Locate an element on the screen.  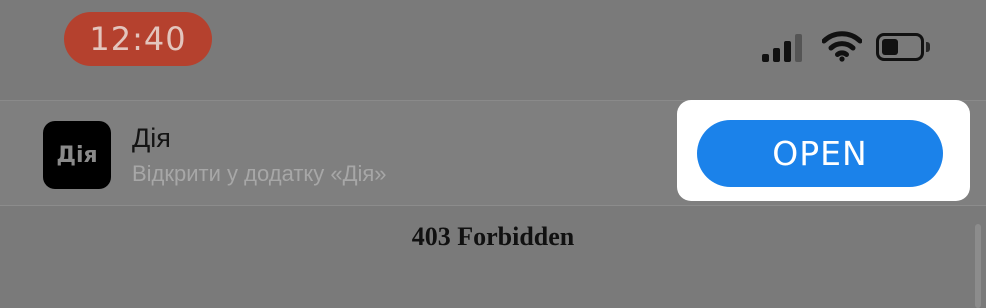
cellular-signal-icon is located at coordinates (784, 48).